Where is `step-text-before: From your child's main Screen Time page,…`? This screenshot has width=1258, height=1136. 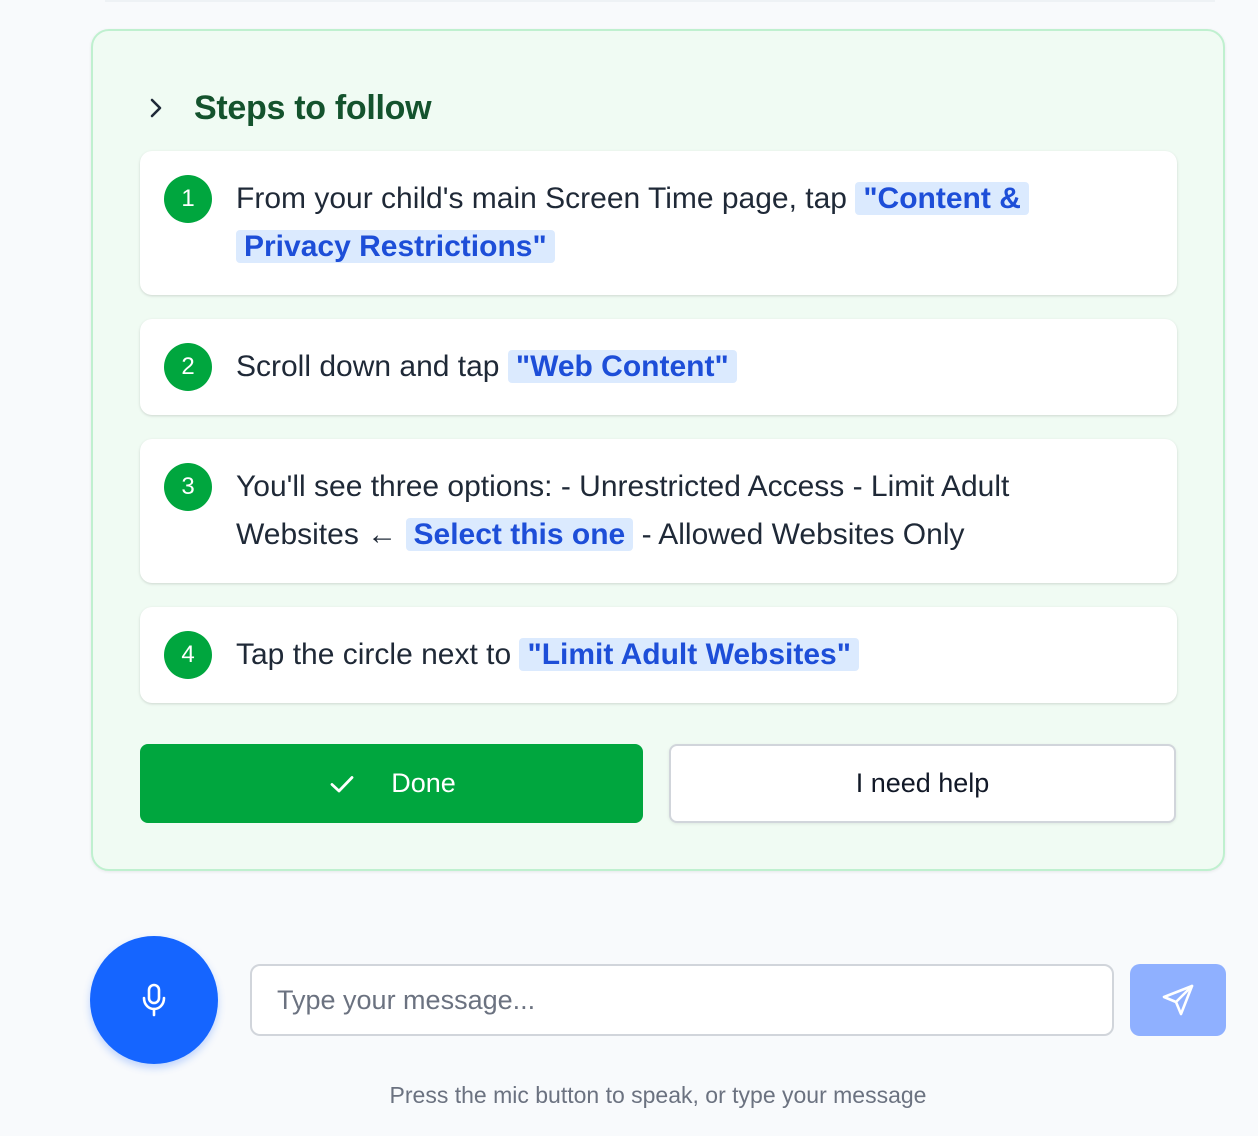
step-text-before: From your child's main Screen Time page,… is located at coordinates (546, 198).